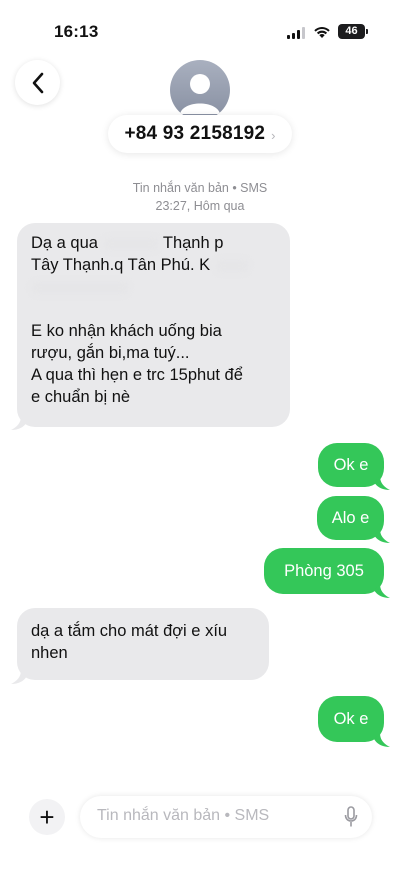 The image size is (400, 869). What do you see at coordinates (351, 817) in the screenshot?
I see `microphone-icon` at bounding box center [351, 817].